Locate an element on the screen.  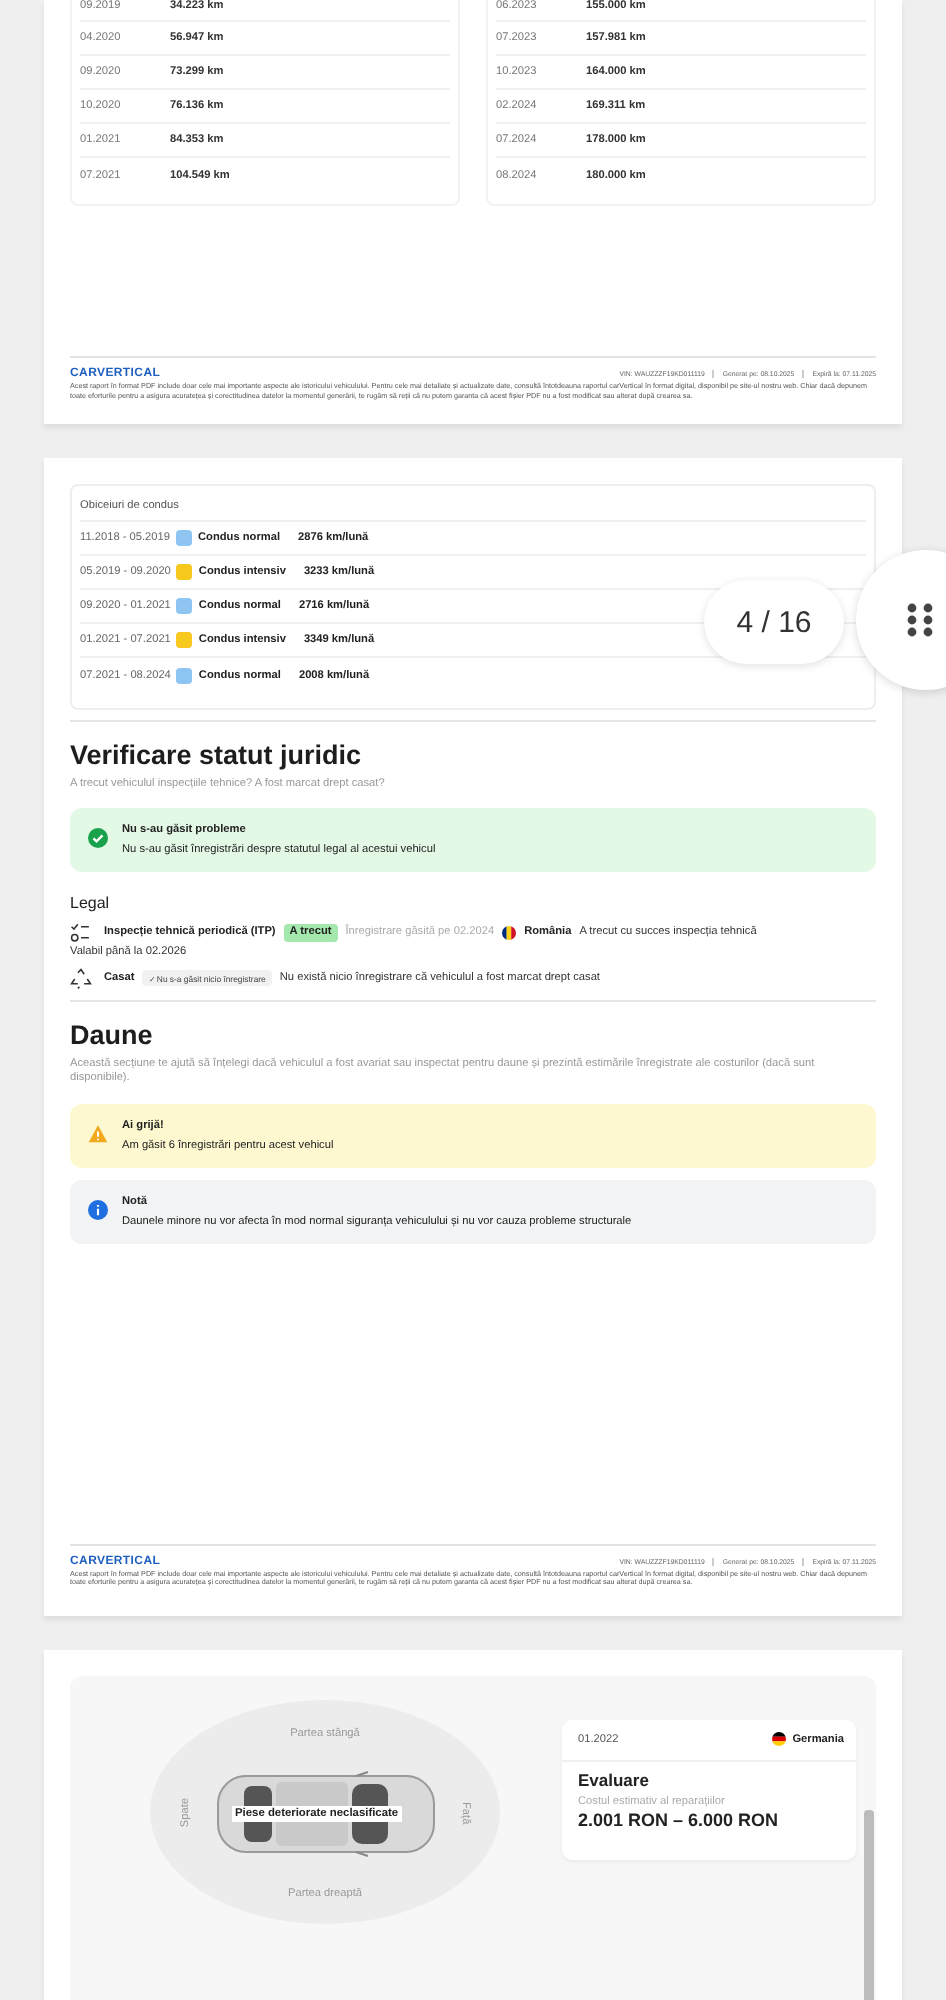
section-title: Verificare statut juridic is located at coordinates (217, 755).